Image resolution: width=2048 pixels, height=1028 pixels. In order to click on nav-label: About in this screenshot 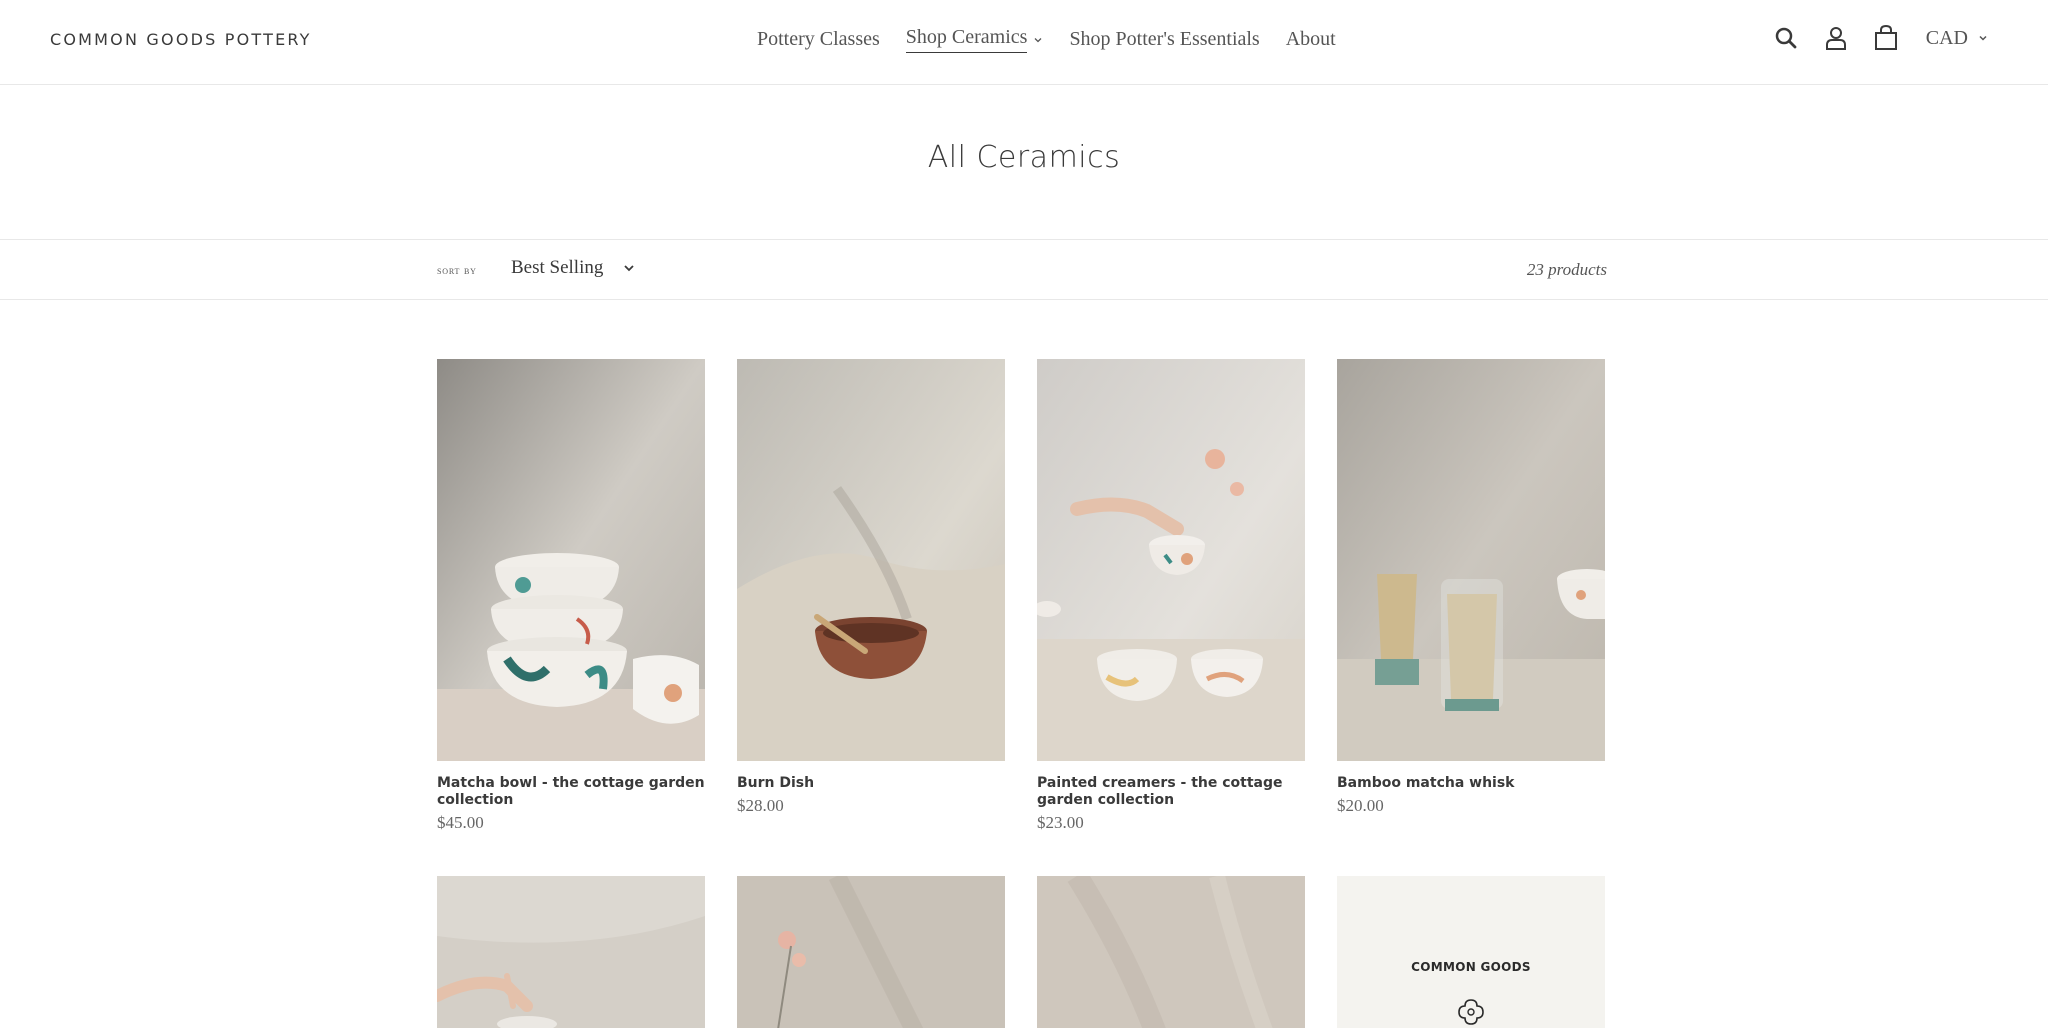, I will do `click(1310, 39)`.